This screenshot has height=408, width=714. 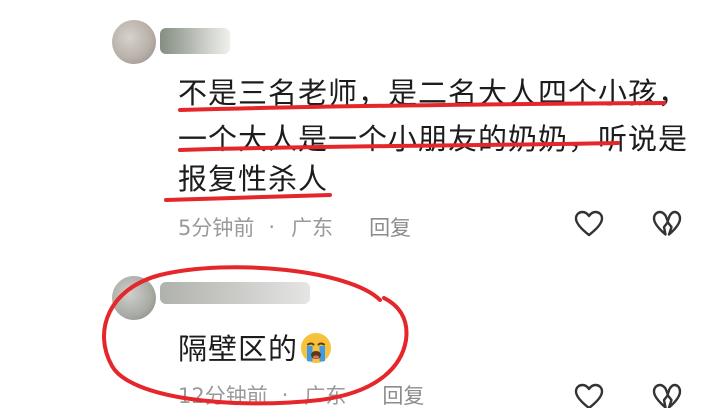 What do you see at coordinates (316, 348) in the screenshot?
I see `loudly-crying-face-icon` at bounding box center [316, 348].